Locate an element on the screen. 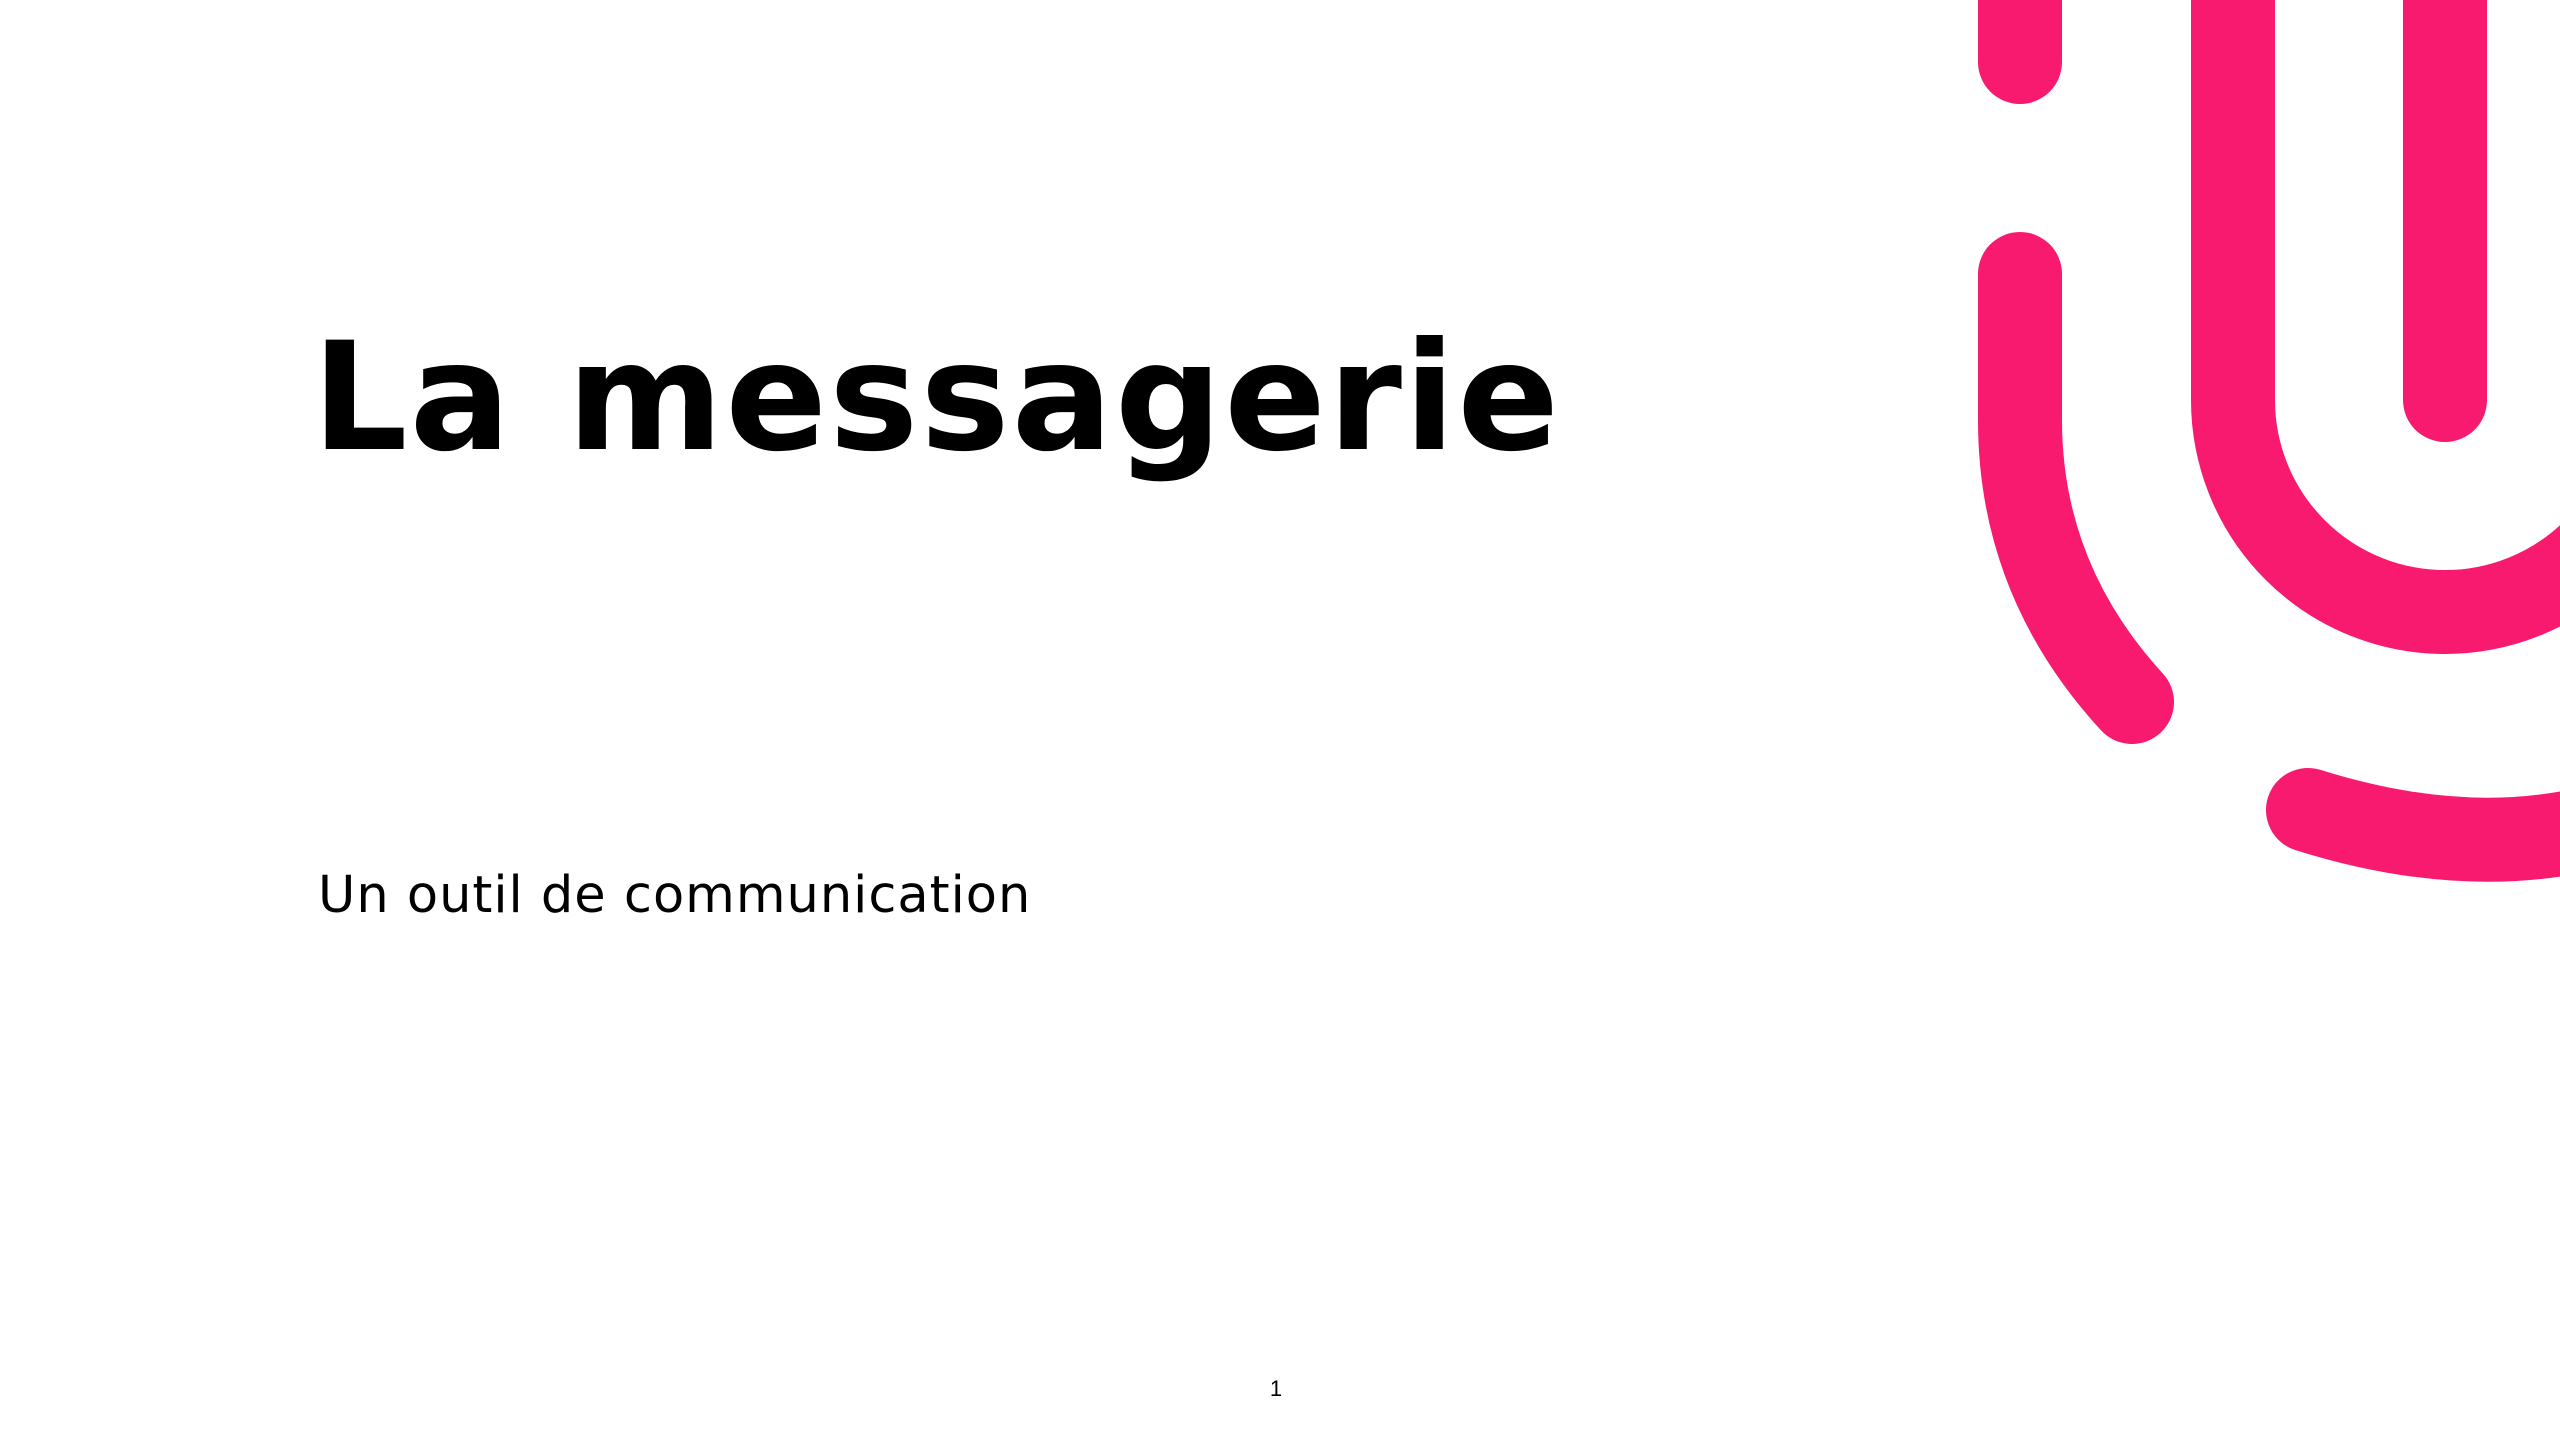  decorative-line-left-arc is located at coordinates (2076, 488).